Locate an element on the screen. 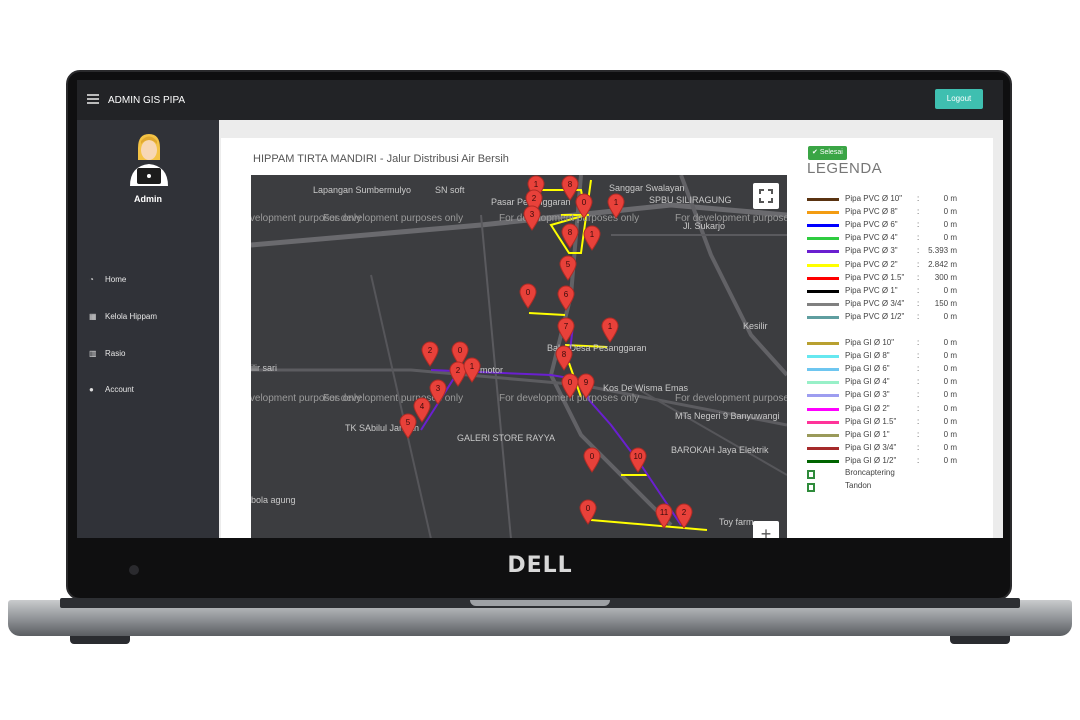 The height and width of the screenshot is (720, 1080). marker-label: 6 is located at coordinates (566, 294).